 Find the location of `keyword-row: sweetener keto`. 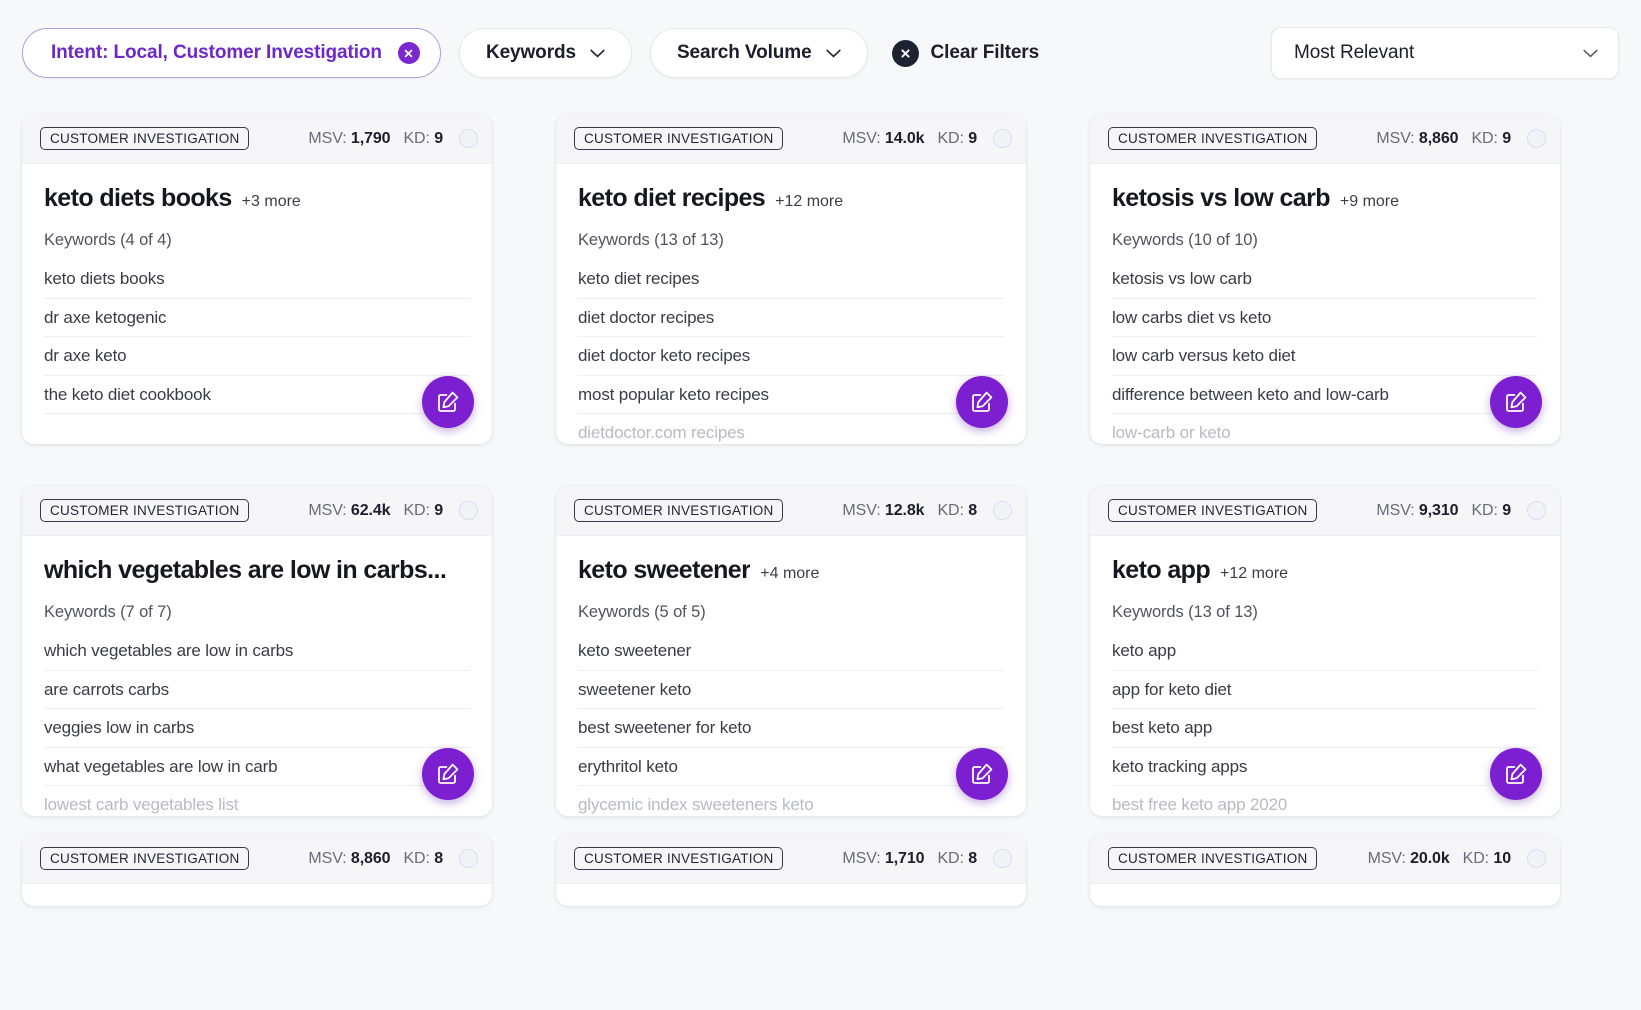

keyword-row: sweetener keto is located at coordinates (791, 690).